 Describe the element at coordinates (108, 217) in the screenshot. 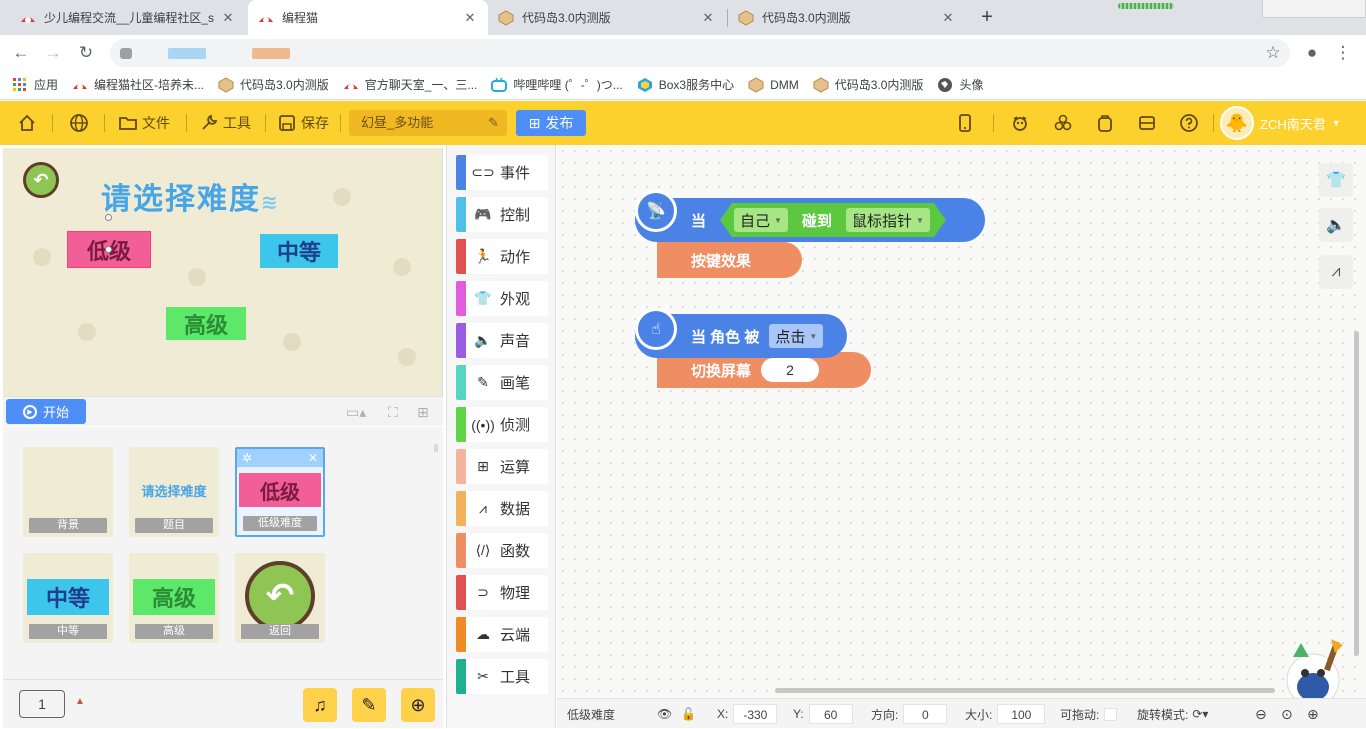

I see `rotate-handle` at that location.